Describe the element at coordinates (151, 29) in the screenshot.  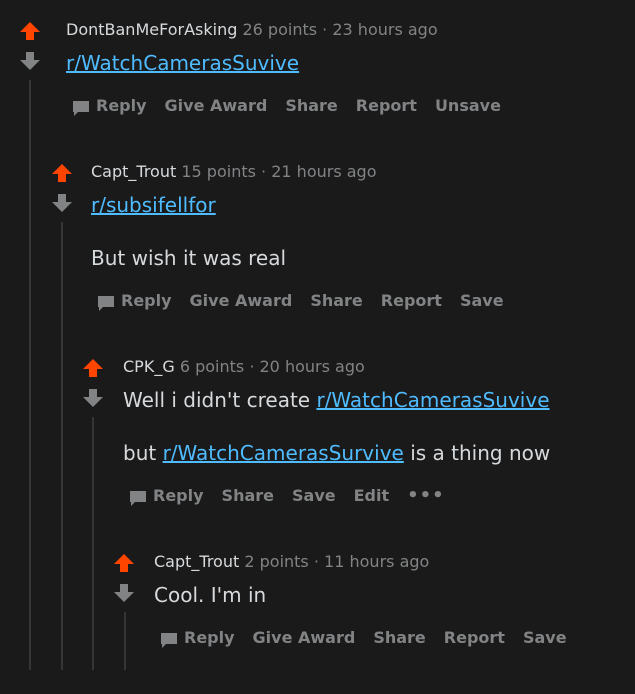
I see `author-name: DontBanMeForAsking` at that location.